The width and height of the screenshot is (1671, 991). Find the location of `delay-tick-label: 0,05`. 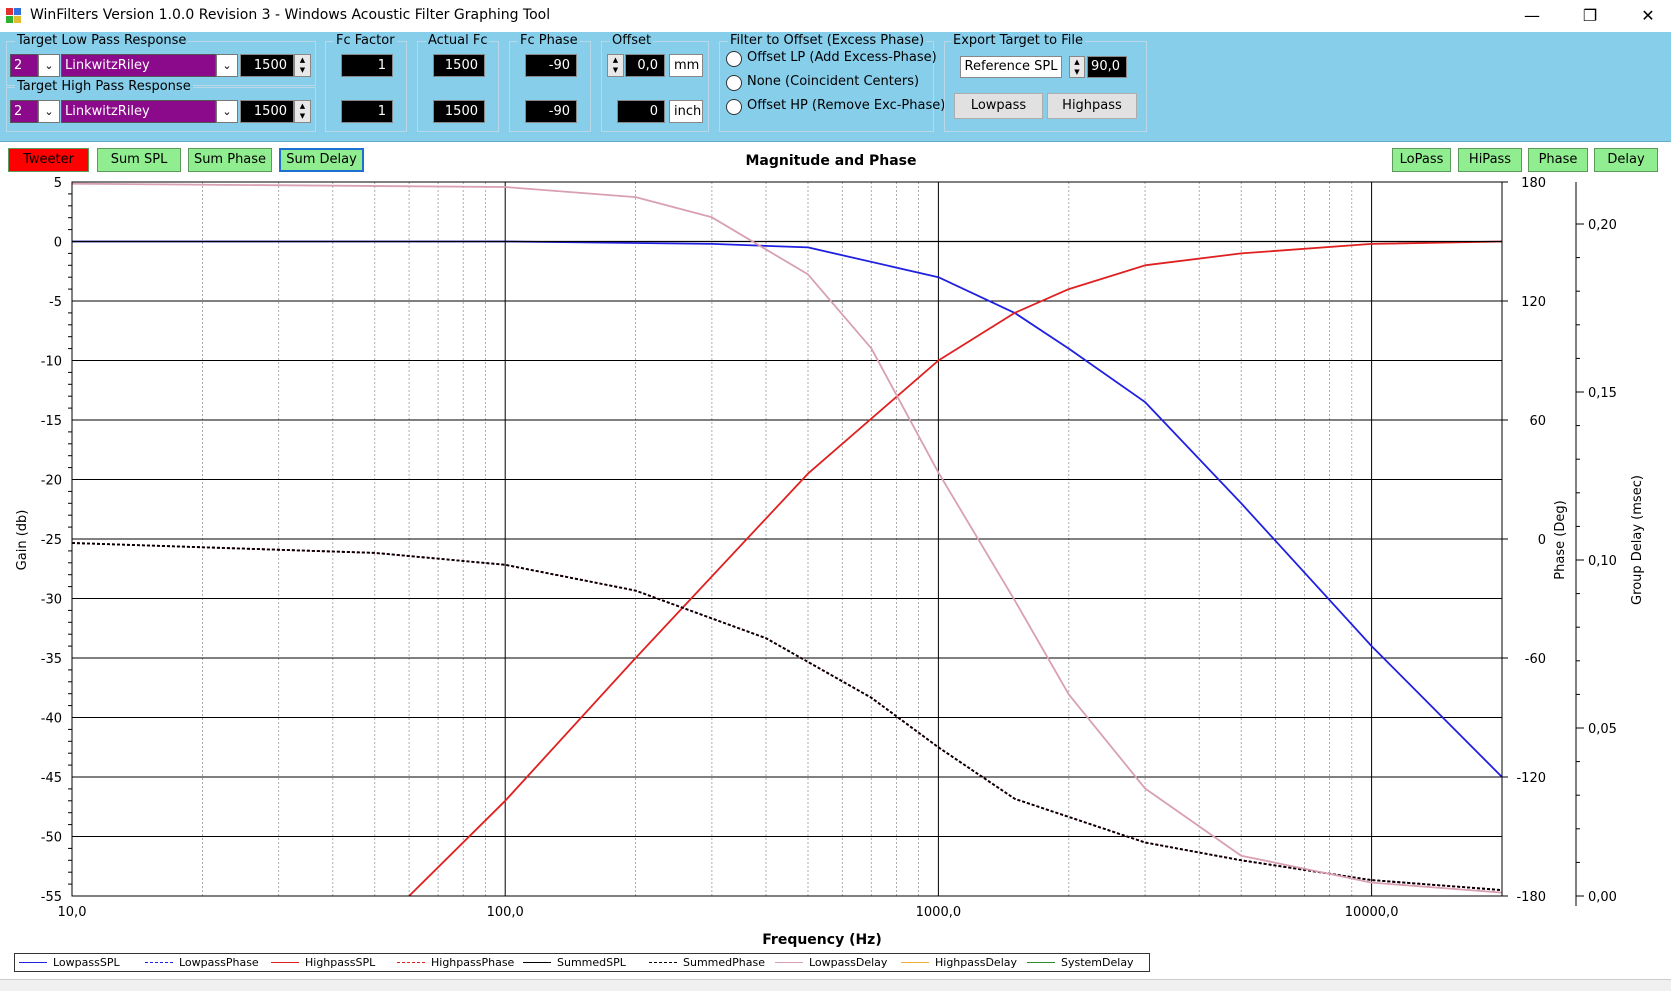

delay-tick-label: 0,05 is located at coordinates (1602, 729).